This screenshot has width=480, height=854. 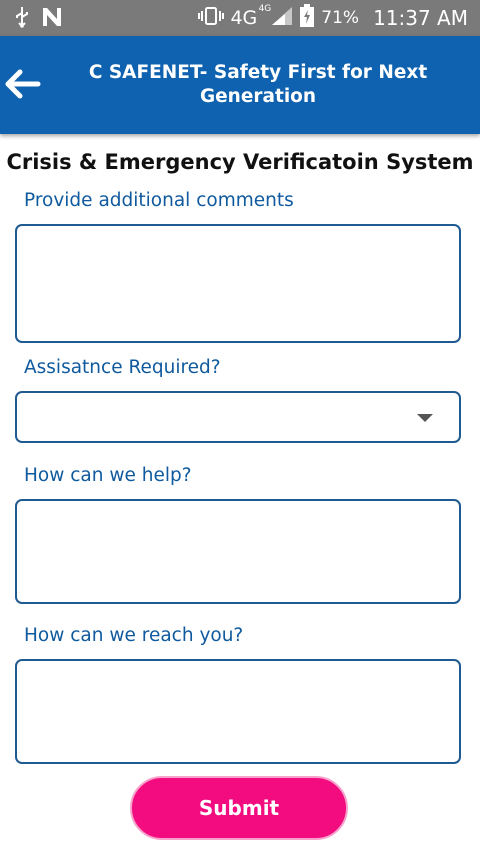 What do you see at coordinates (425, 418) in the screenshot?
I see `dropdown-arrow-icon` at bounding box center [425, 418].